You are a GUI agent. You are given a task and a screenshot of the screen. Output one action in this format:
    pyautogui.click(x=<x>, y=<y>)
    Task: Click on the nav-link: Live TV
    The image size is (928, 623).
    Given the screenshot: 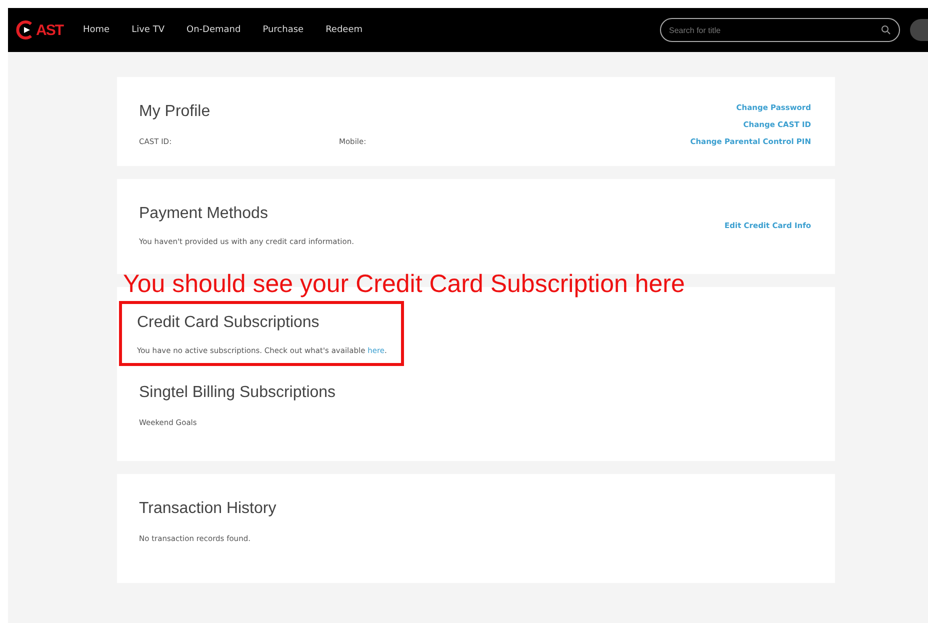 What is the action you would take?
    pyautogui.click(x=148, y=30)
    